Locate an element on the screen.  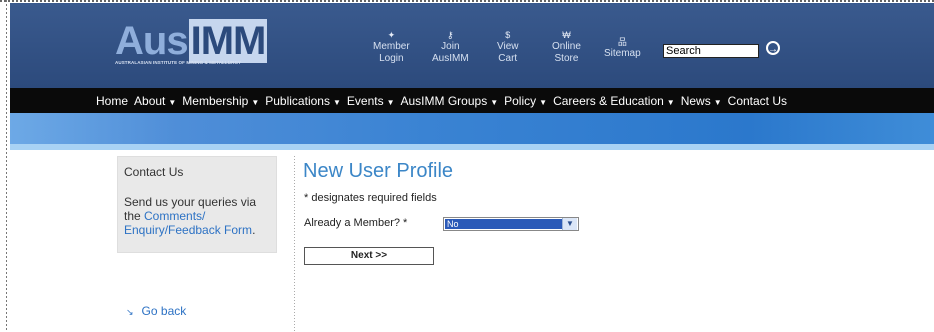
nav-ausimm-groups: AusIMM Groups ▼ is located at coordinates (450, 101).